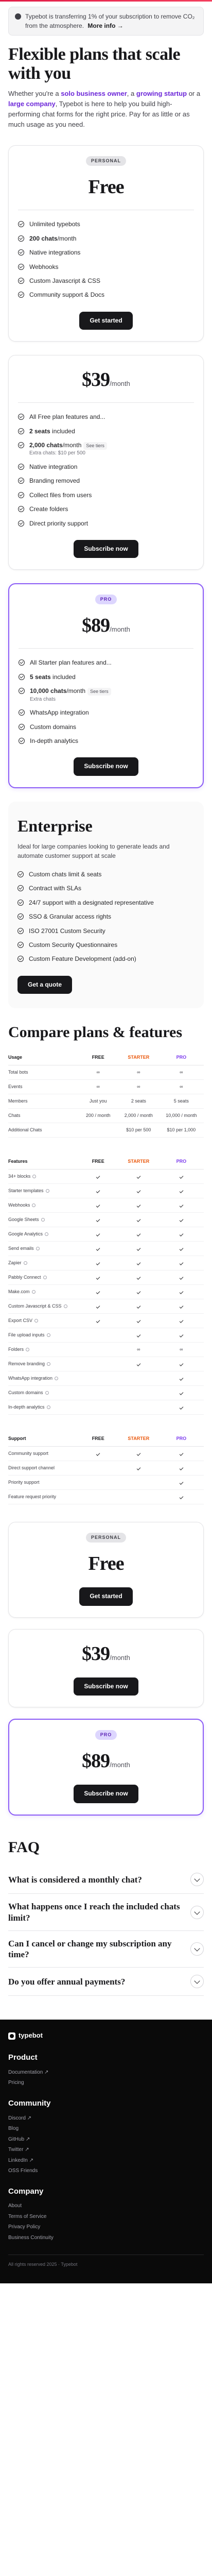 The height and width of the screenshot is (2576, 212). What do you see at coordinates (106, 1669) in the screenshot?
I see `mini-plan-card-starter: $39/month Subscribe now` at bounding box center [106, 1669].